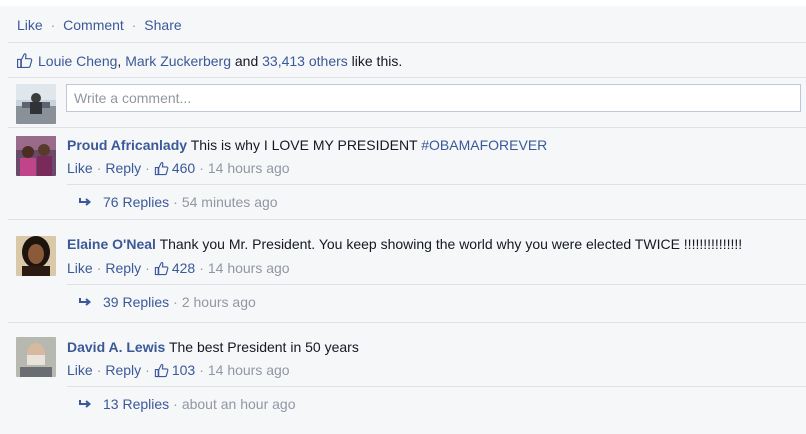 The width and height of the screenshot is (806, 434). What do you see at coordinates (305, 61) in the screenshot?
I see `others-link: 33,413 others` at bounding box center [305, 61].